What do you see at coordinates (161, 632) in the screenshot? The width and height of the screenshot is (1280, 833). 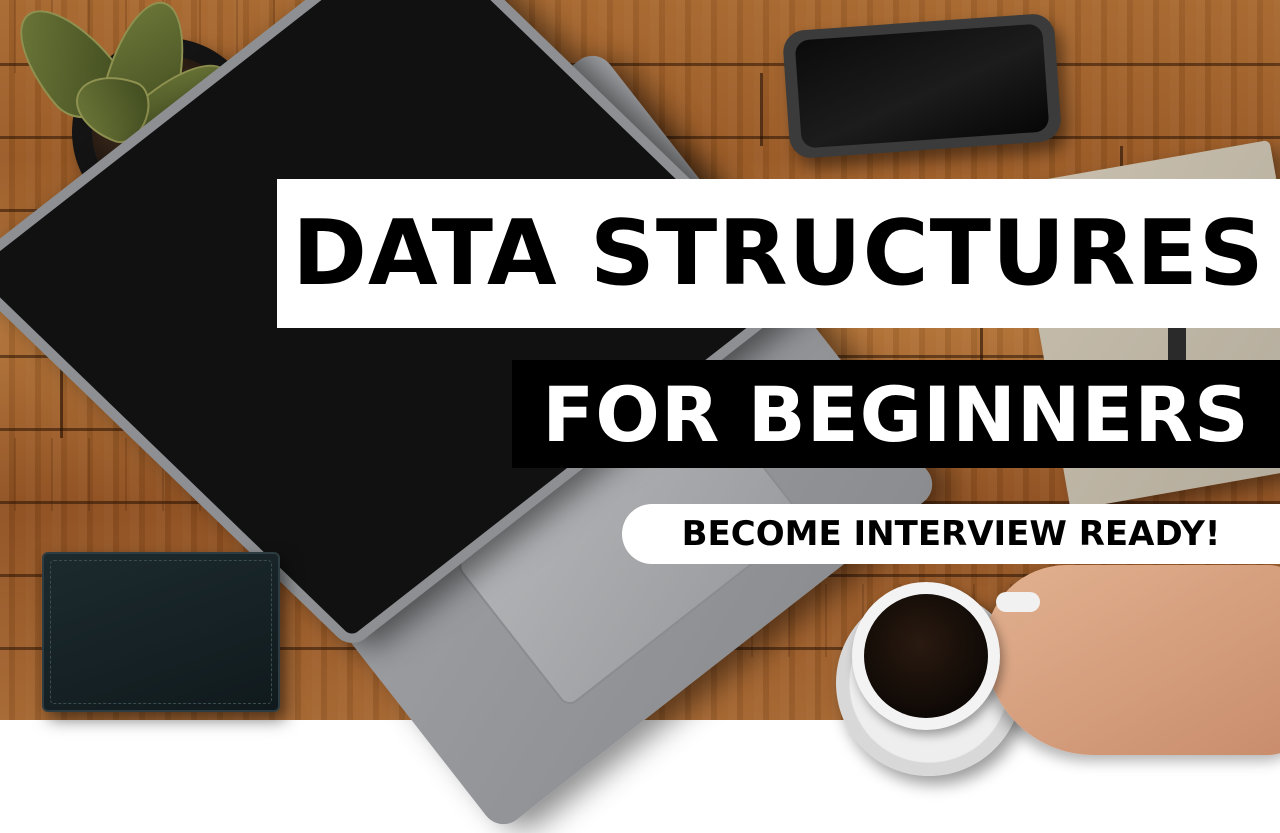 I see `wallet-icon` at bounding box center [161, 632].